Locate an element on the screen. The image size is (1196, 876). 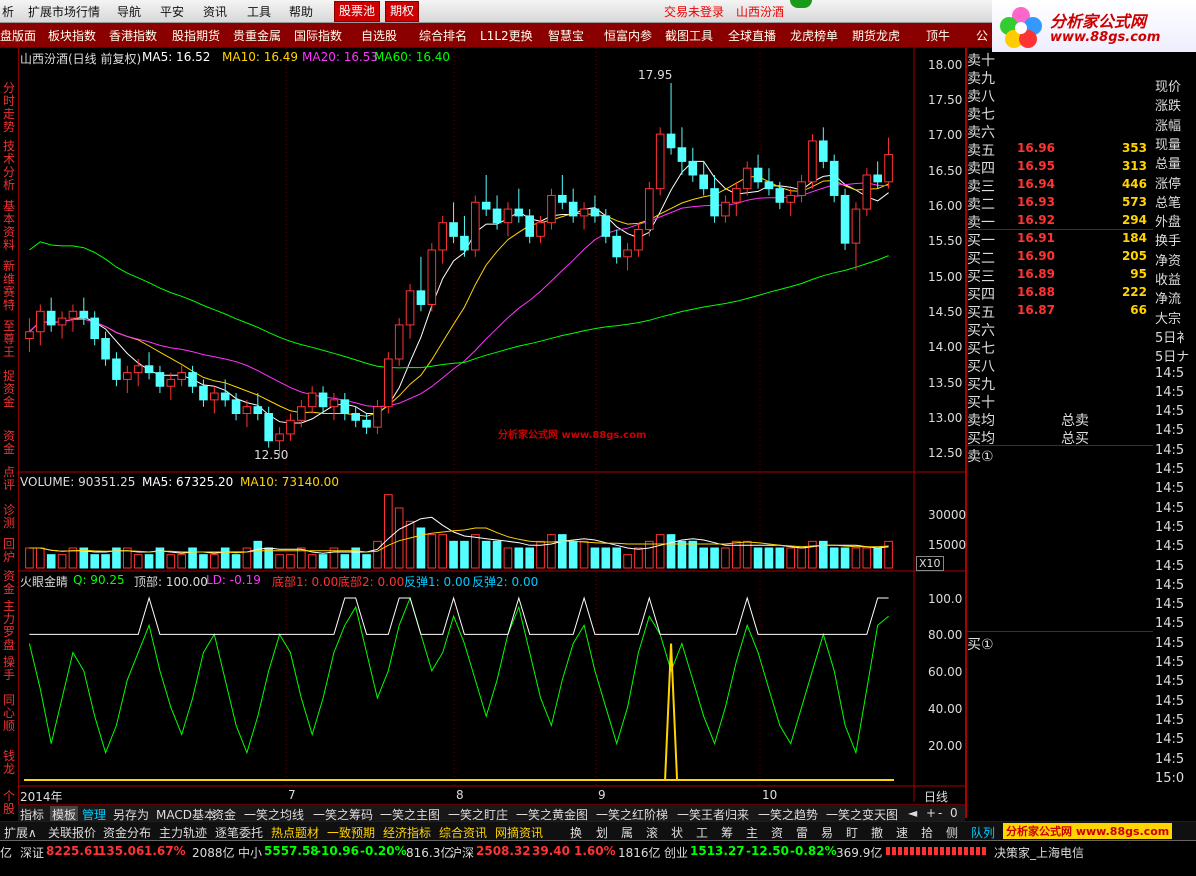
tab-reset-icon: 0 is located at coordinates (954, 813).